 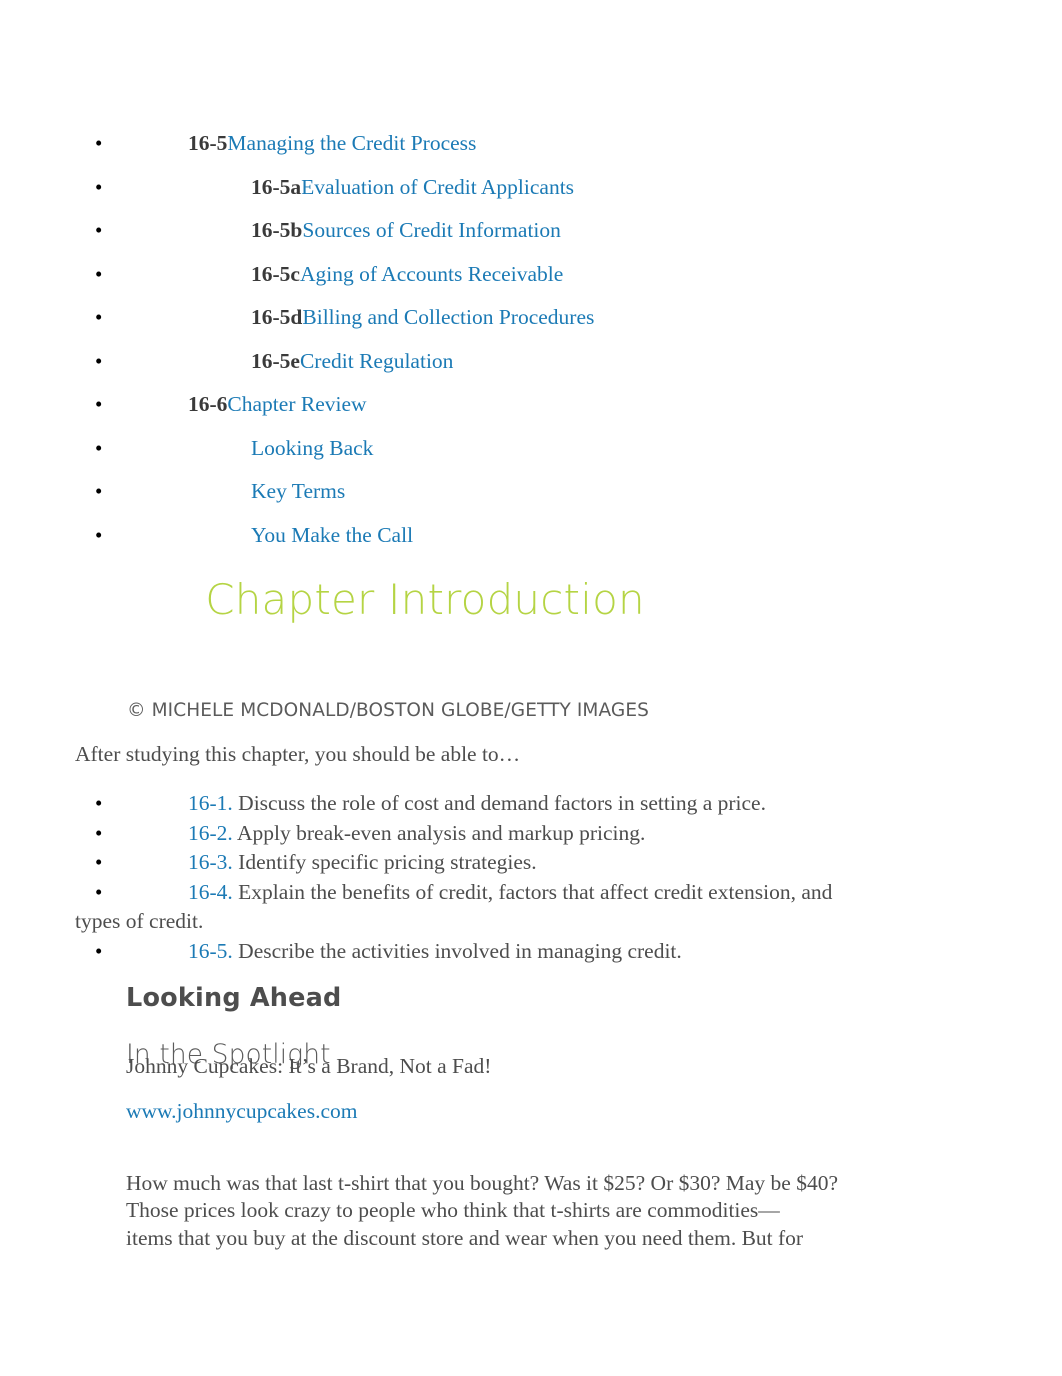 I want to click on objective-text-continuation: types of credit., so click(x=139, y=921).